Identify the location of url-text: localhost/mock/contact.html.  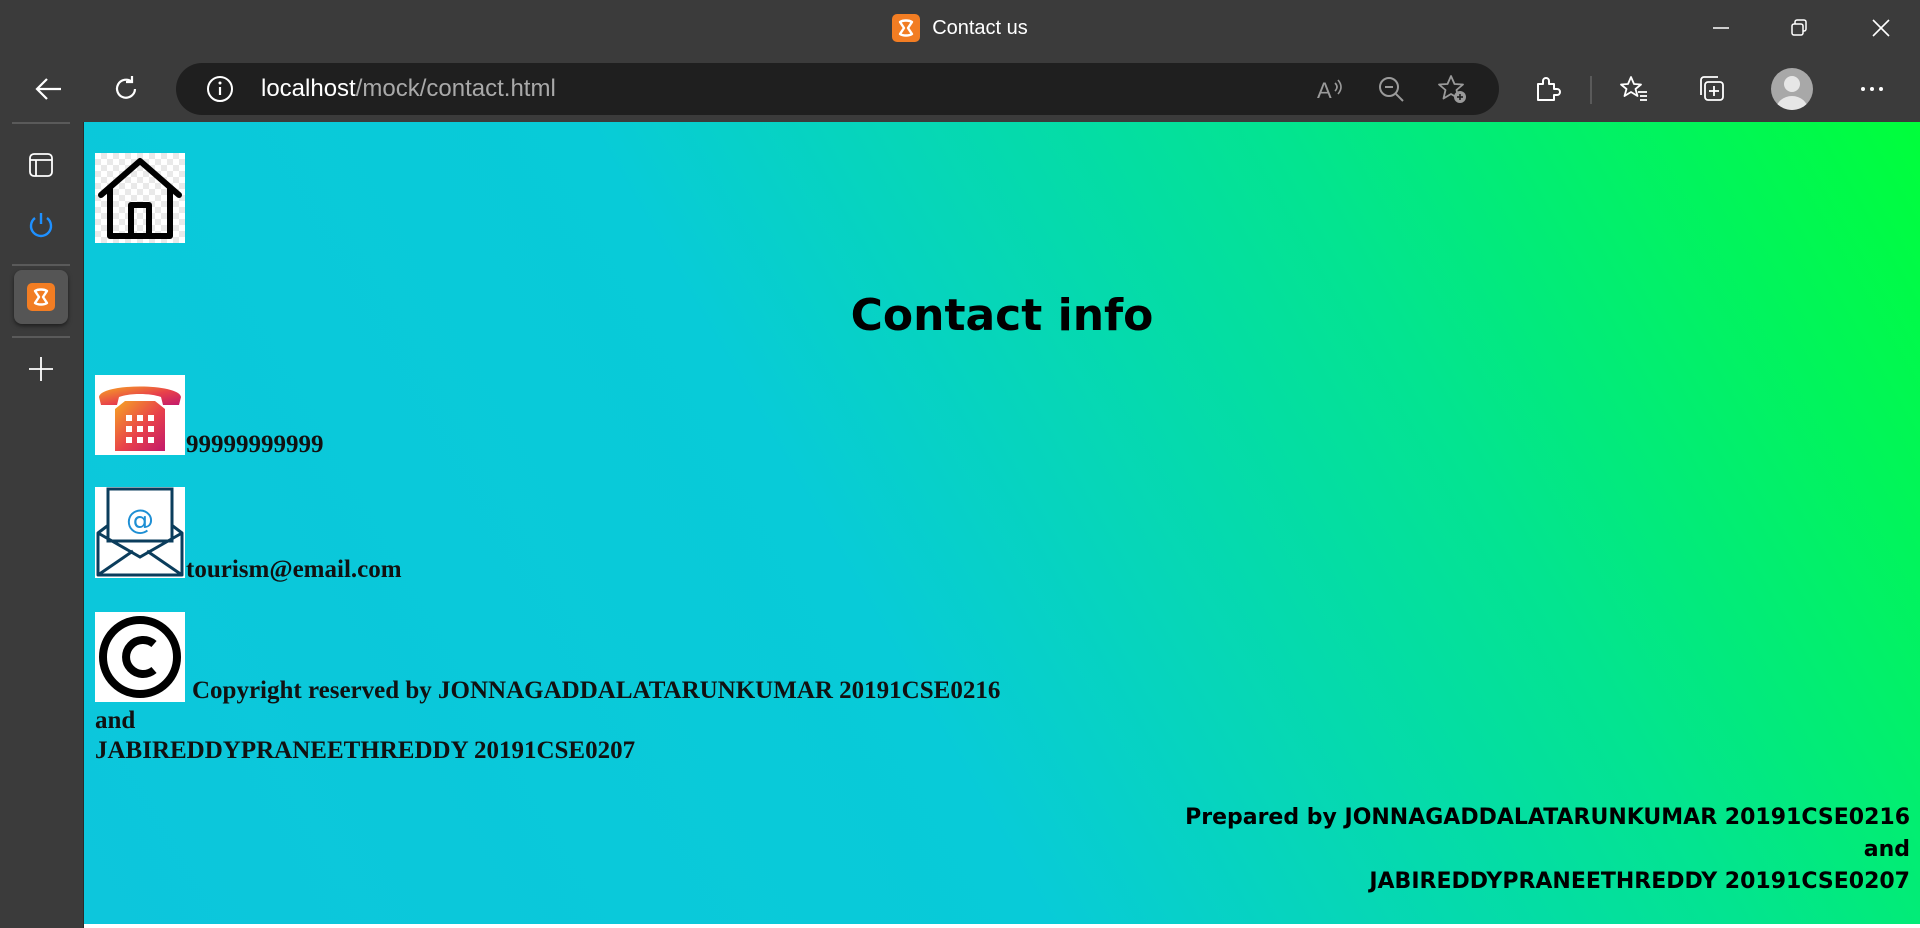
(408, 89).